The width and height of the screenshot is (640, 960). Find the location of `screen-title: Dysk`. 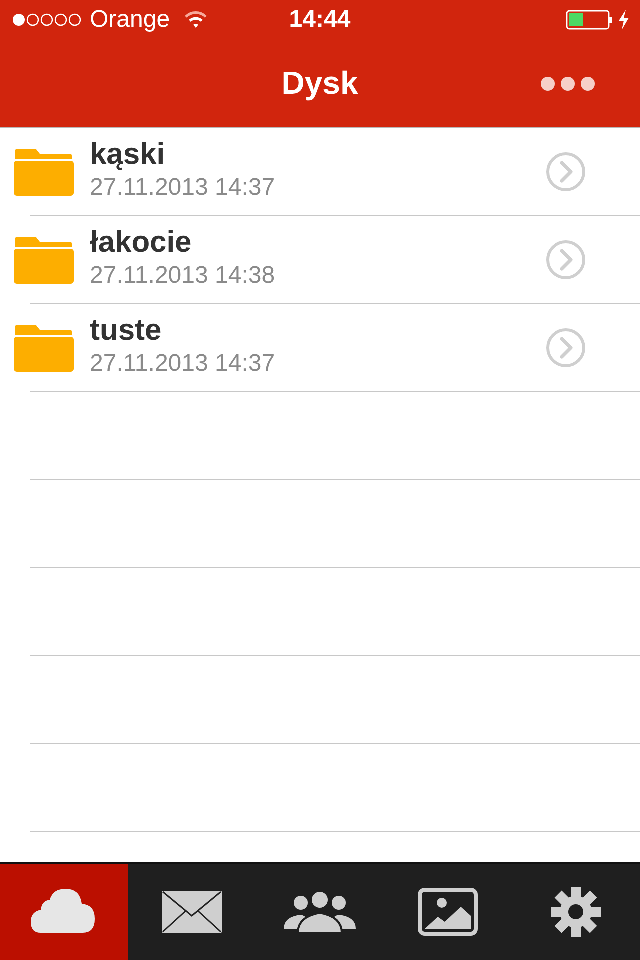

screen-title: Dysk is located at coordinates (320, 83).